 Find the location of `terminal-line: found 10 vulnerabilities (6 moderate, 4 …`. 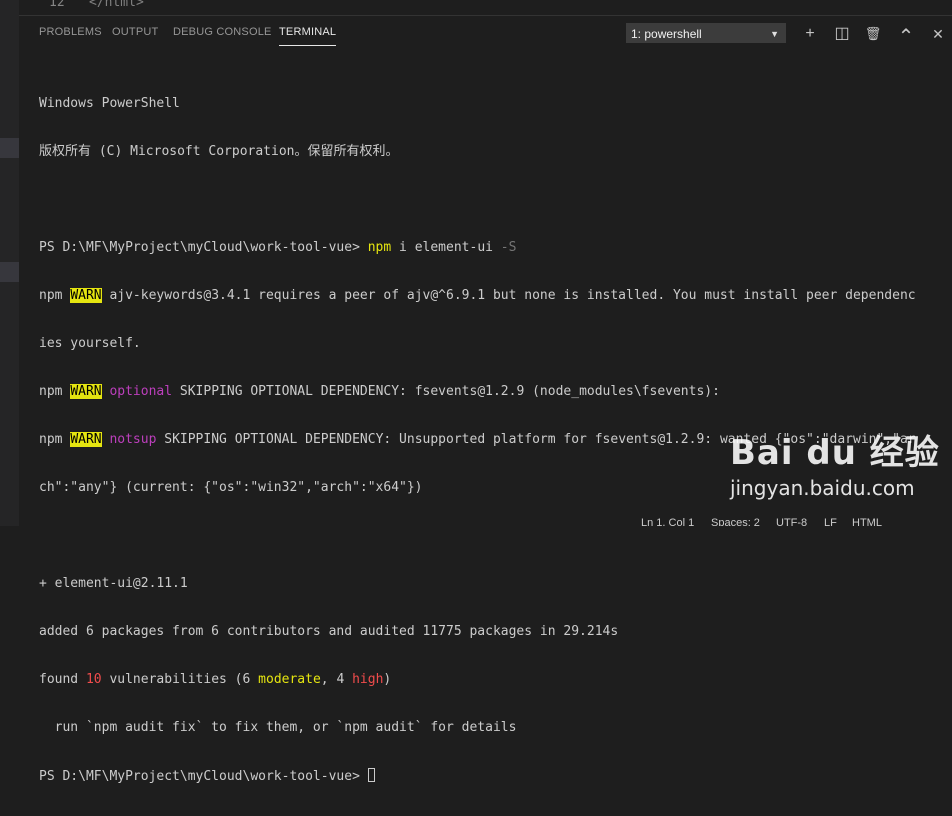

terminal-line: found 10 vulnerabilities (6 moderate, 4 … is located at coordinates (215, 679).